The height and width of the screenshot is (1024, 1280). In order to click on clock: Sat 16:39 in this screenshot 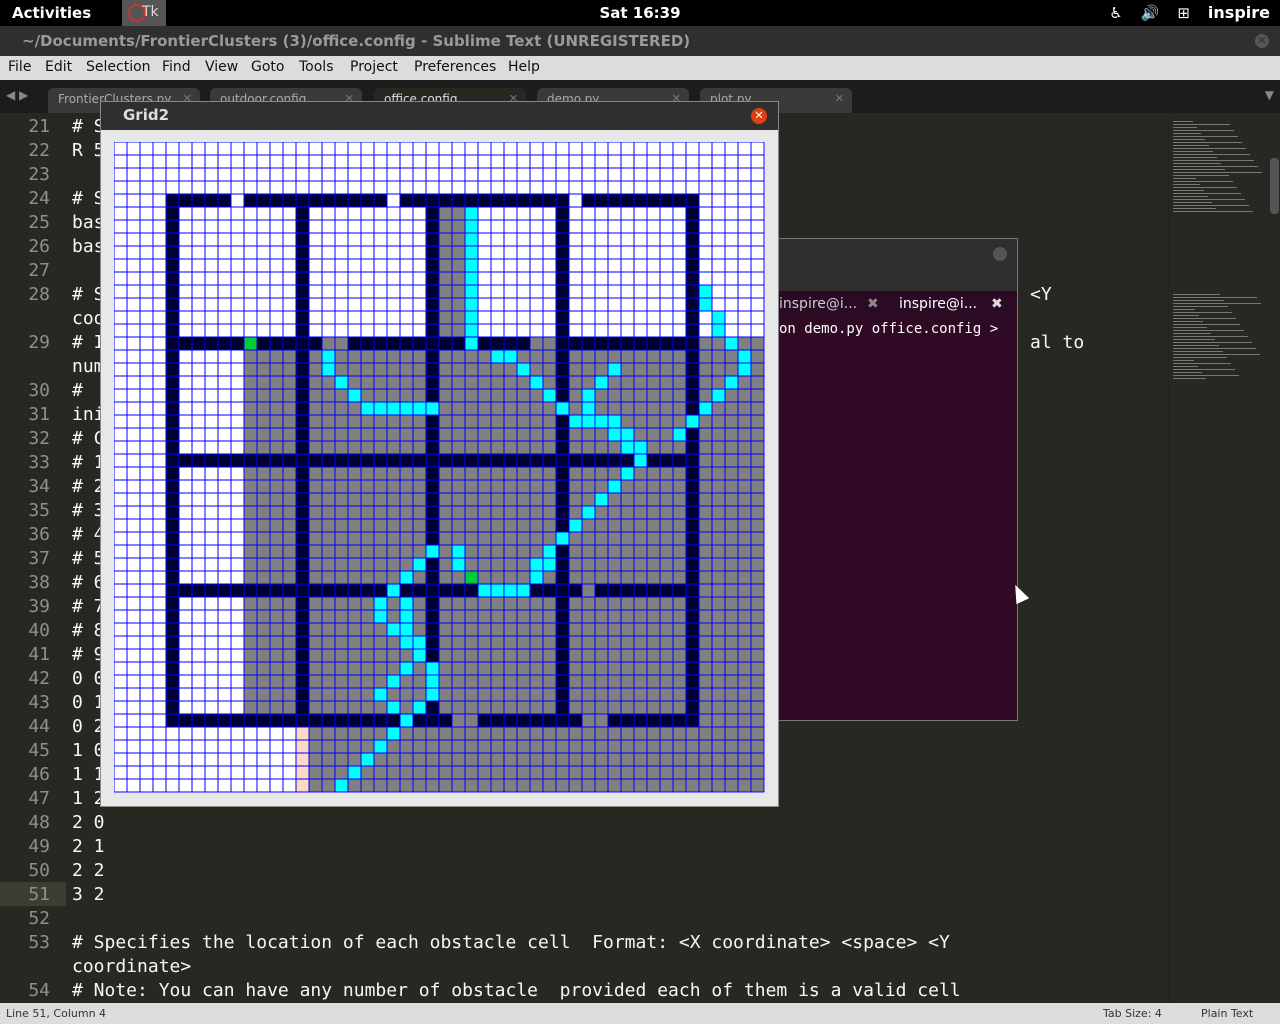, I will do `click(640, 13)`.